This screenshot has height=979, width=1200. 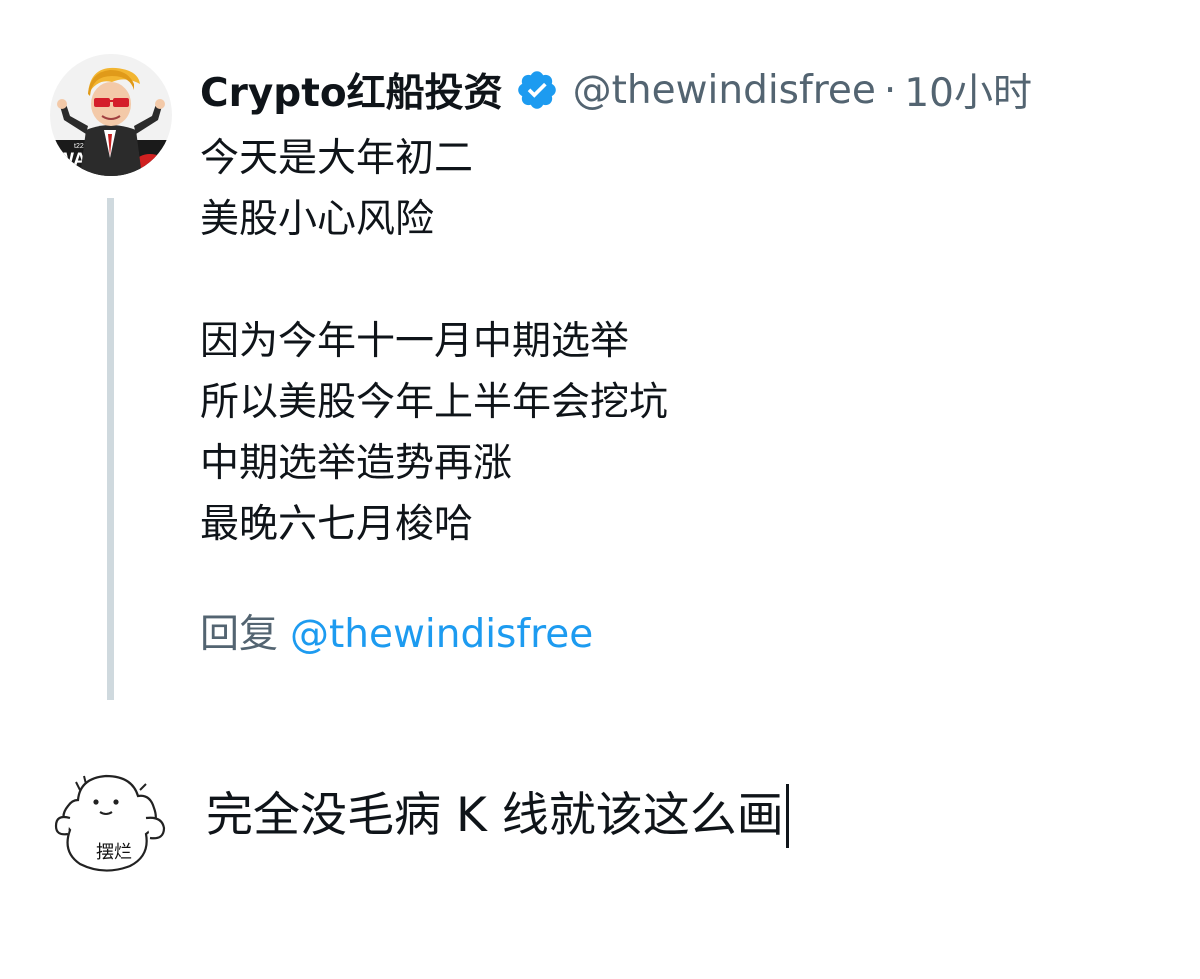 I want to click on reply-mention-link: @thewindisfree, so click(x=441, y=634).